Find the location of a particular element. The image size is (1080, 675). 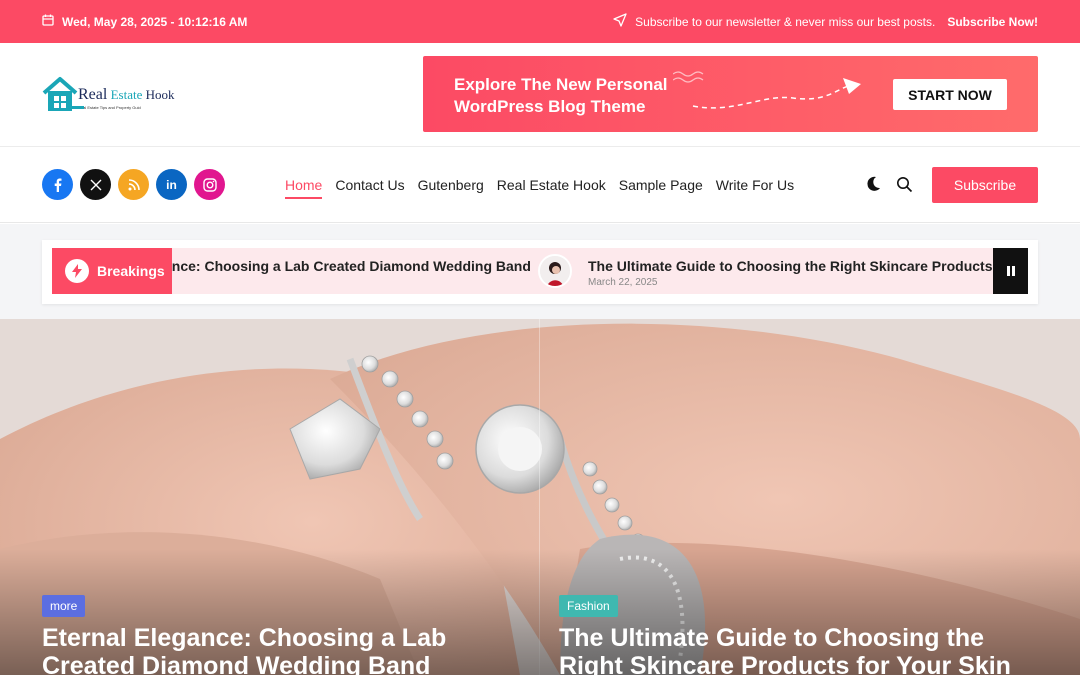

linkedin-icon: in is located at coordinates (171, 184).